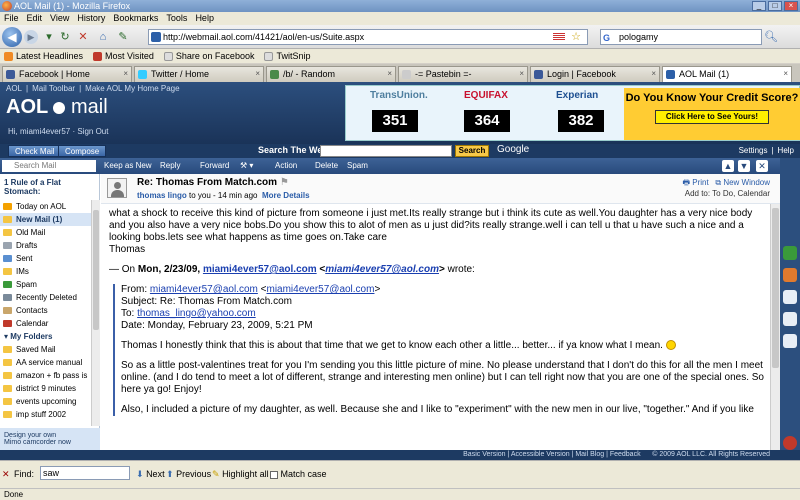 This screenshot has height=500, width=800. I want to click on menu-file: File, so click(11, 18).